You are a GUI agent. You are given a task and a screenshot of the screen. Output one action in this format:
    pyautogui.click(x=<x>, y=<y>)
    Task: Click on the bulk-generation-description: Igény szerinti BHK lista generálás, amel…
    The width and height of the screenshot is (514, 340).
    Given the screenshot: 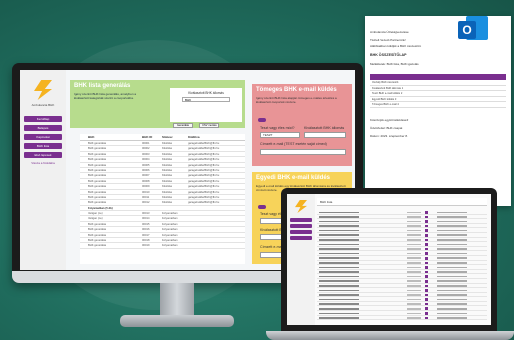 What is the action you would take?
    pyautogui.click(x=105, y=96)
    